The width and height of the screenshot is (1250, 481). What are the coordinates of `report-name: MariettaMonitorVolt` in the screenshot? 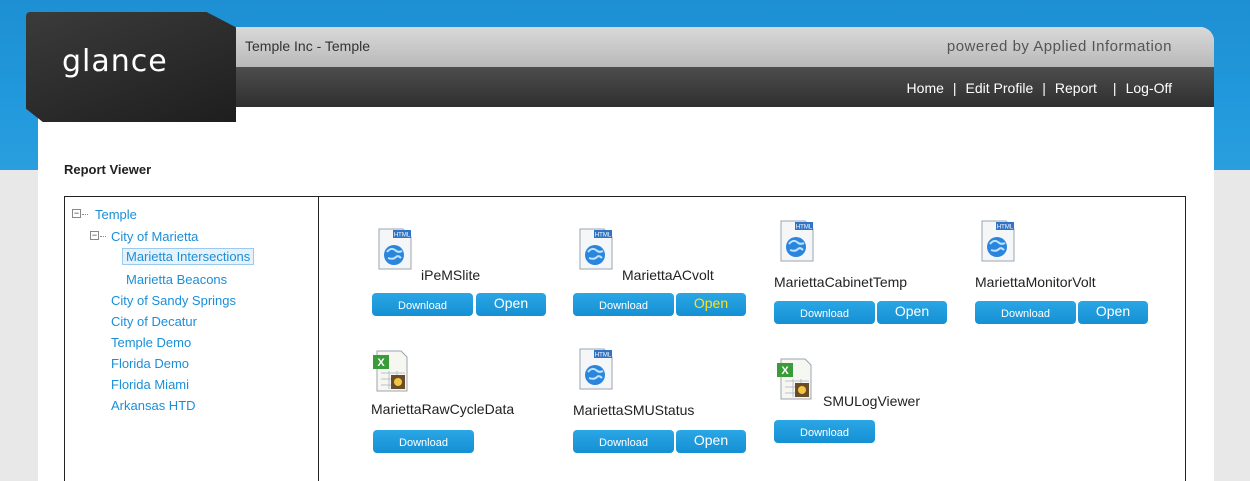 It's located at (1035, 282).